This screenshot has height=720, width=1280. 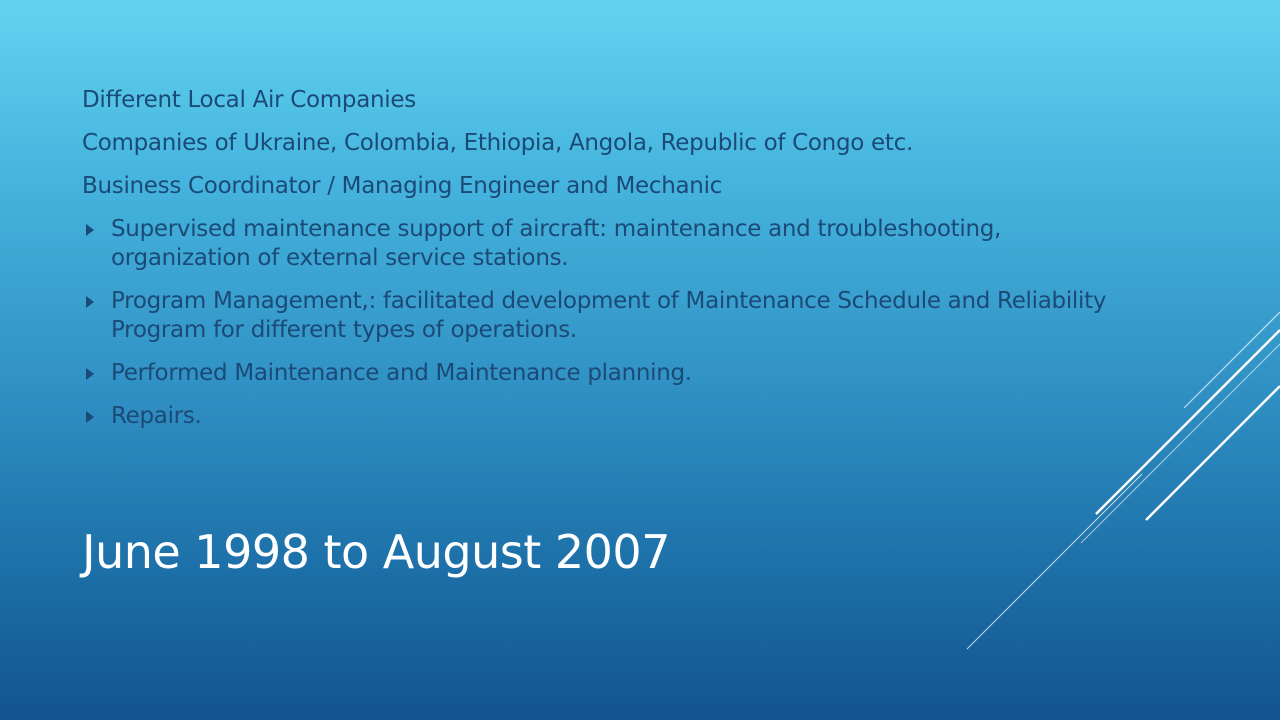 I want to click on decorative-diagonal-lines, so click(x=1123, y=480).